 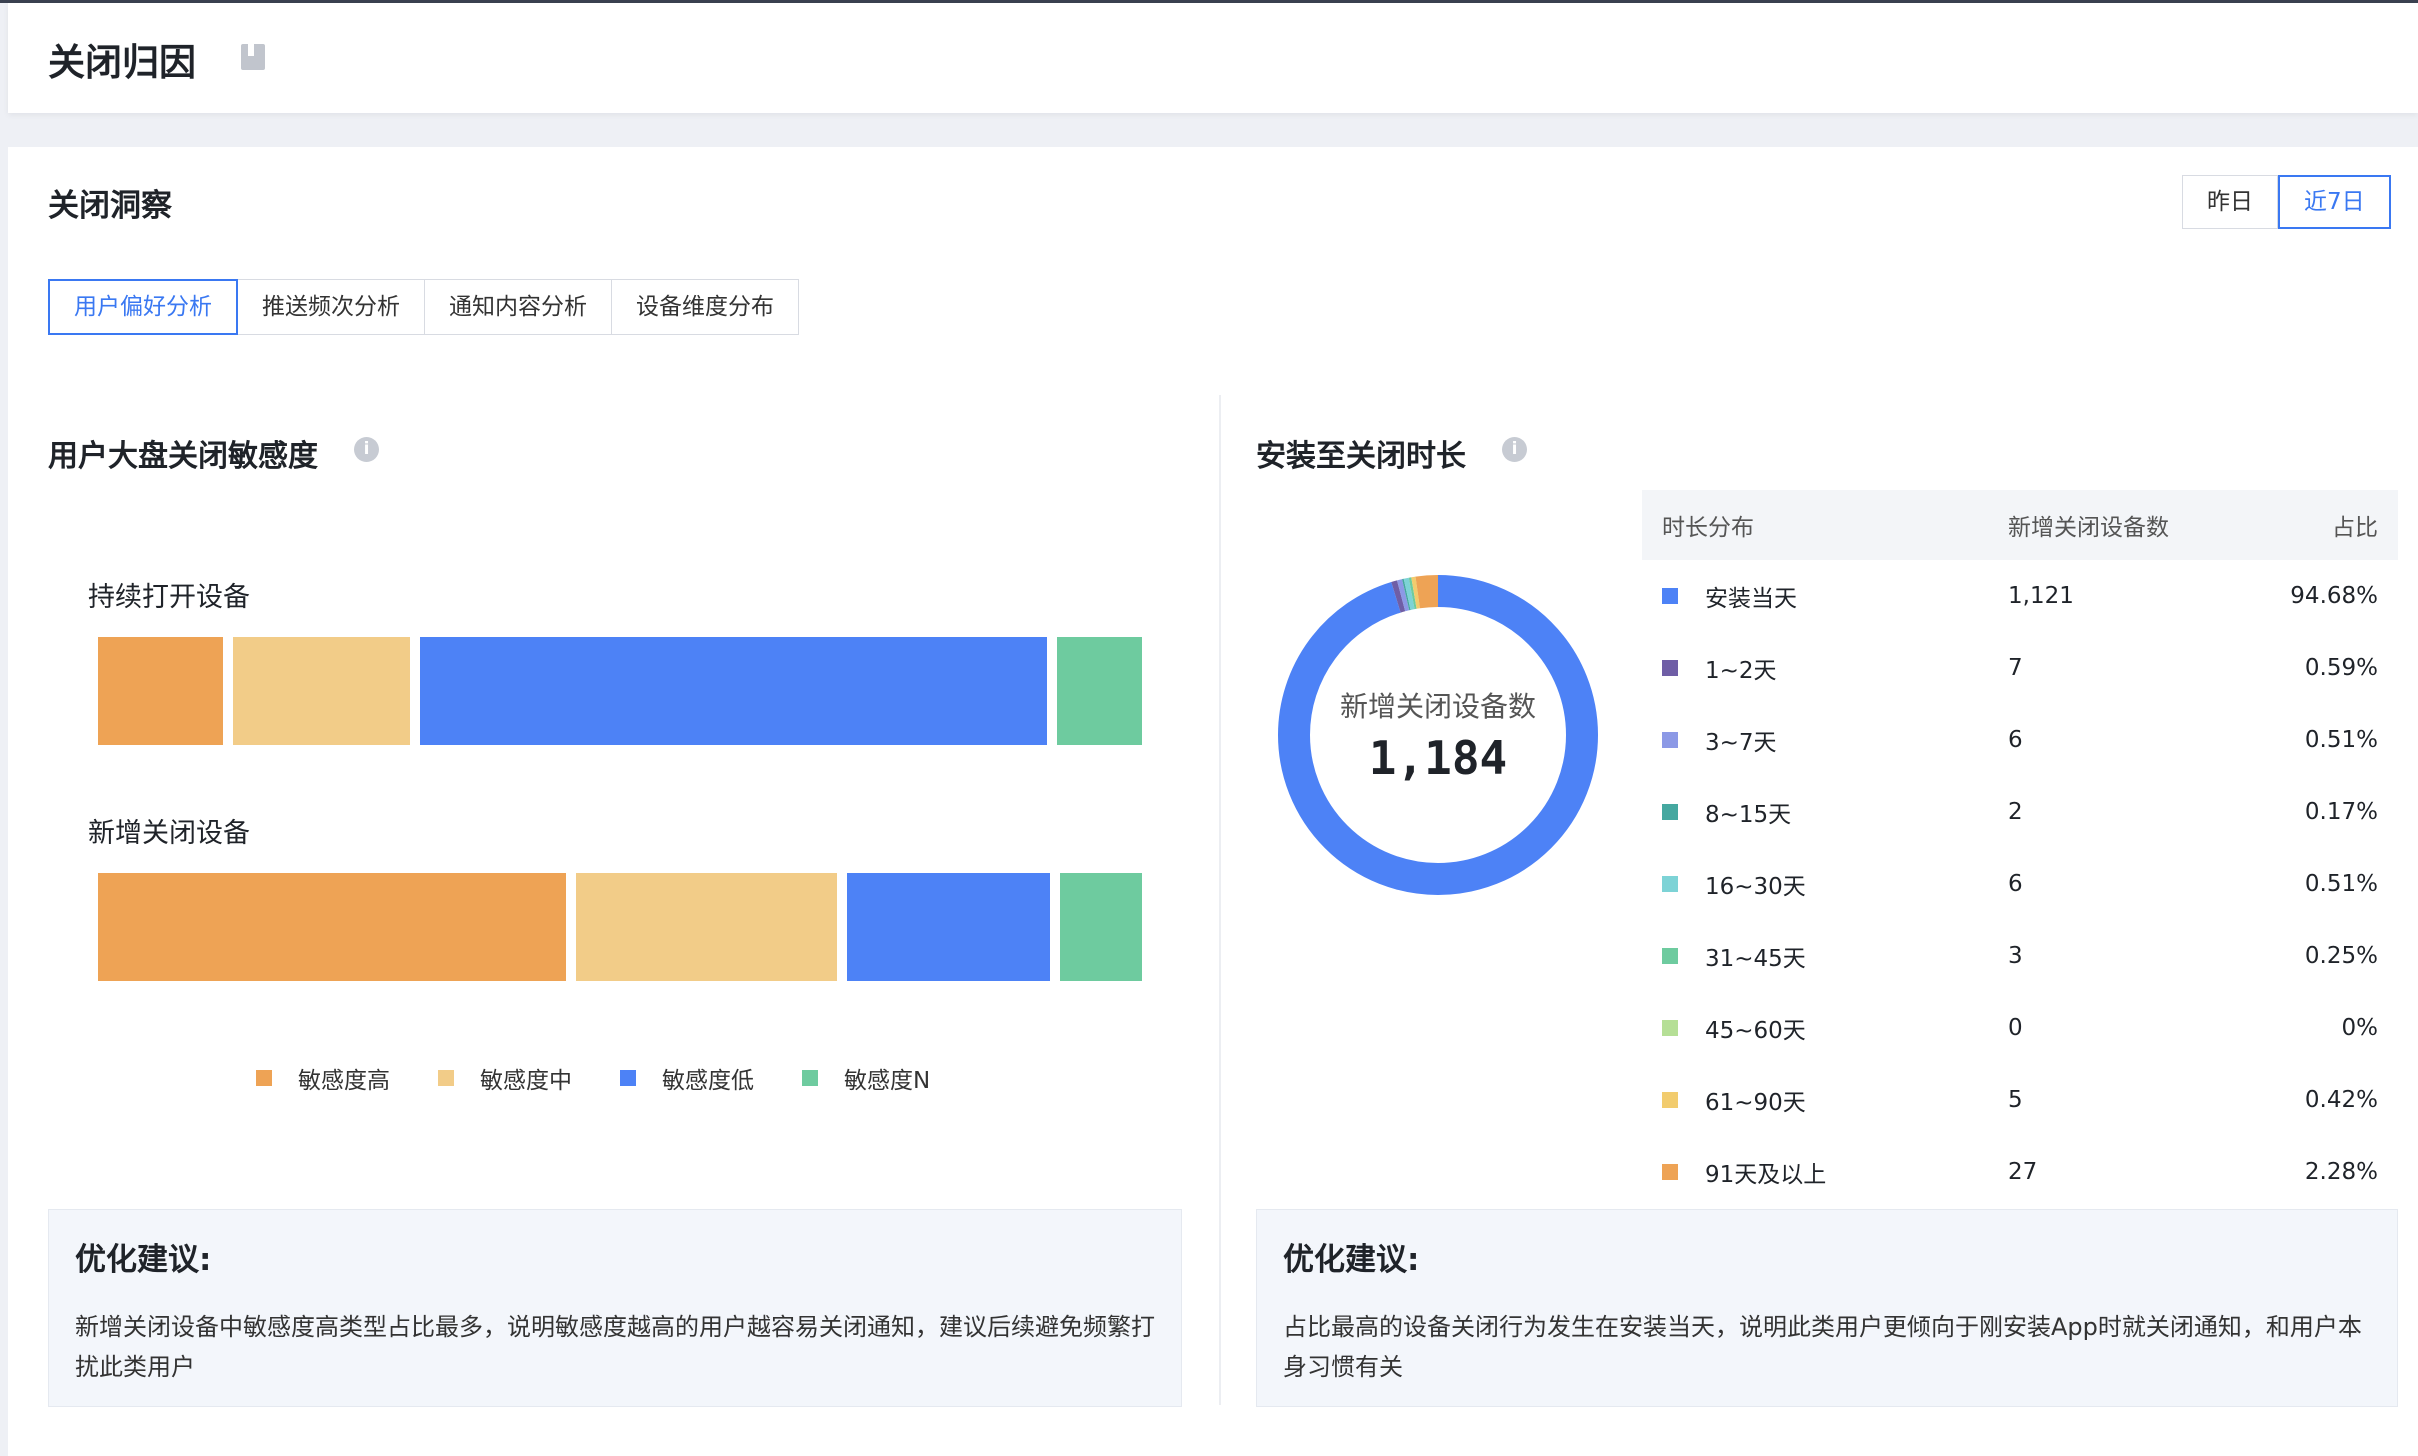 I want to click on cell-pct: 0.17%, so click(x=2341, y=812).